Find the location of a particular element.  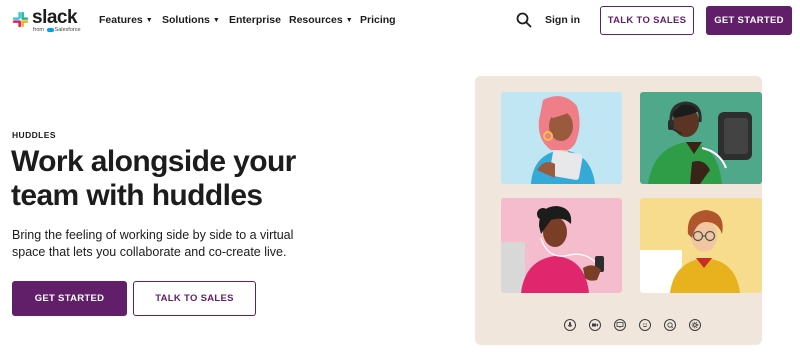

nav-item-features: Features ▼ is located at coordinates (126, 20).